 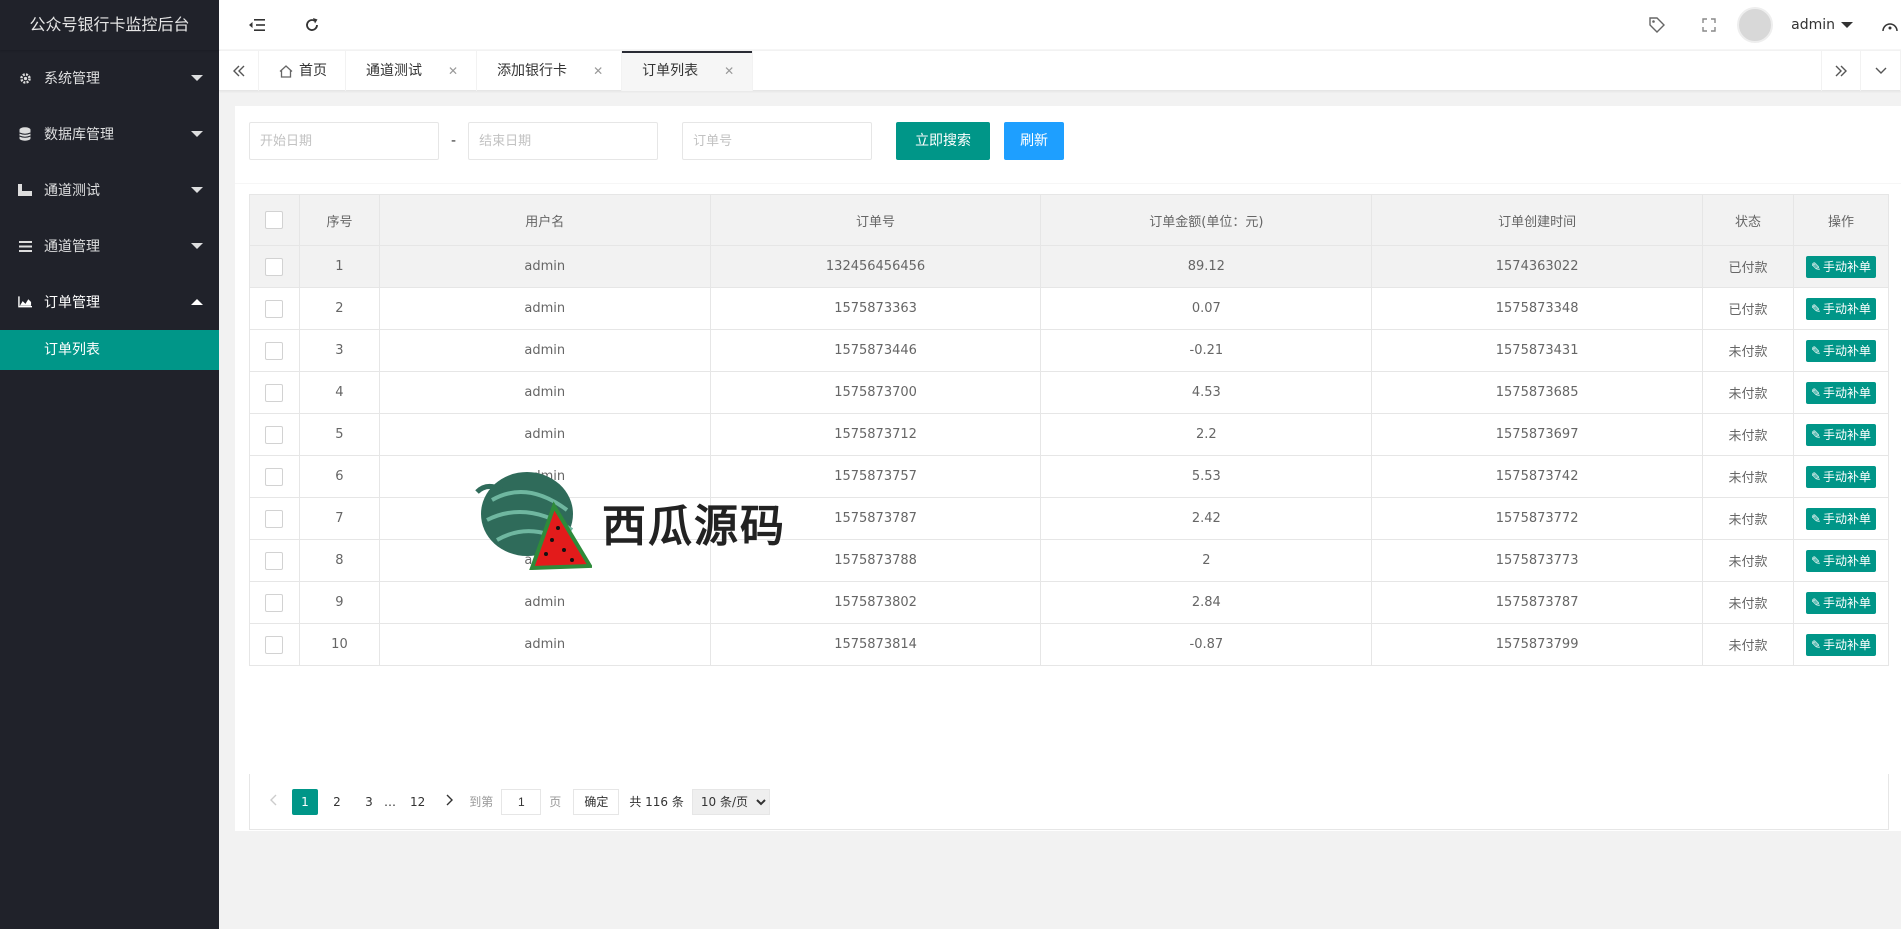 I want to click on page-number: 12, so click(x=417, y=802).